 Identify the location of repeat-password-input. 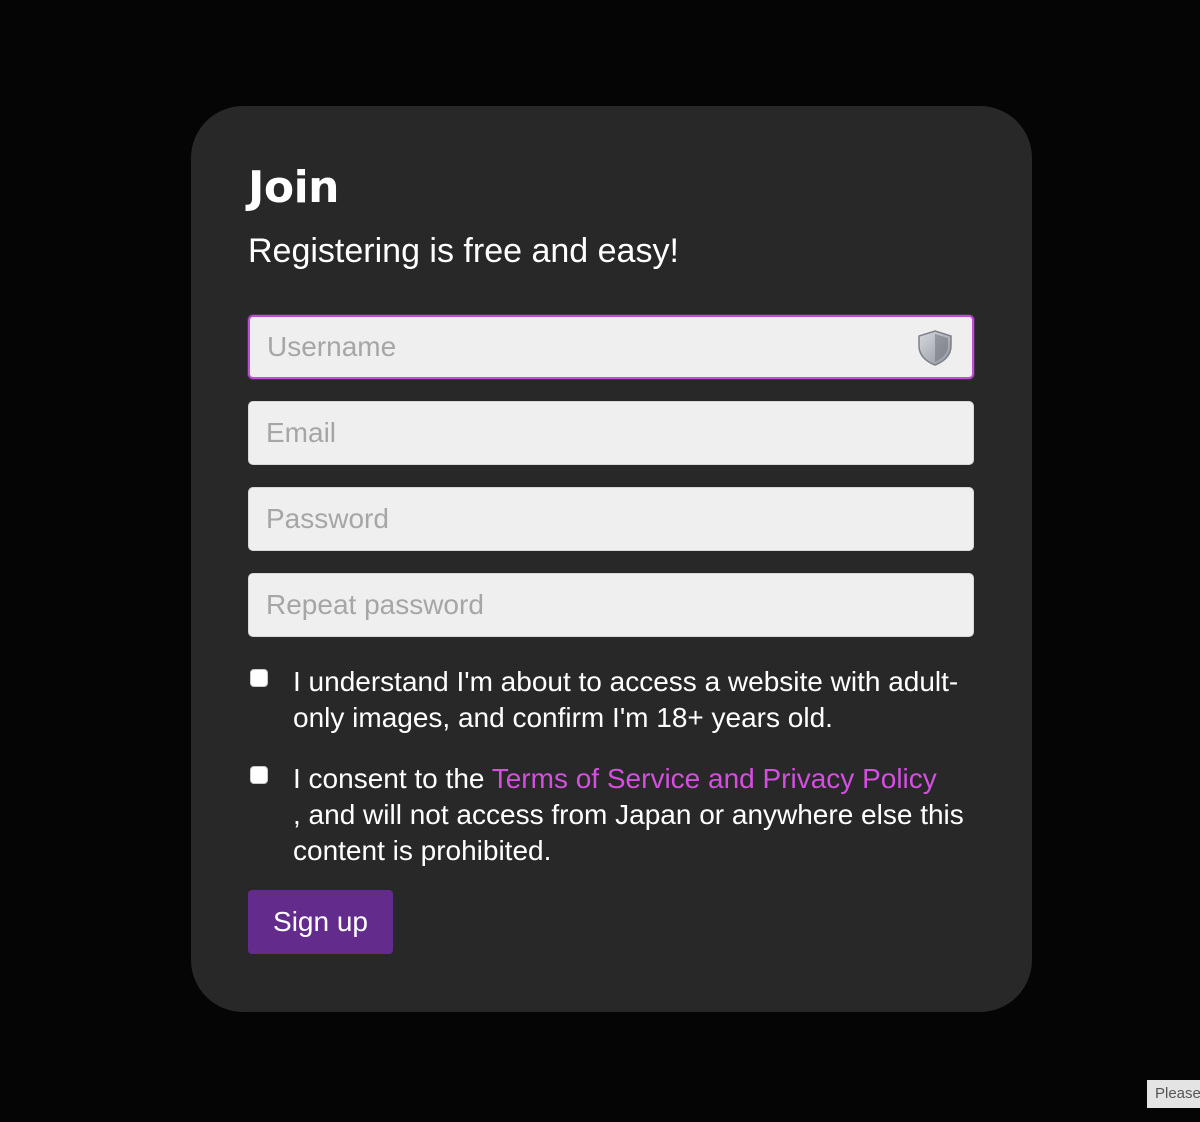
(611, 605).